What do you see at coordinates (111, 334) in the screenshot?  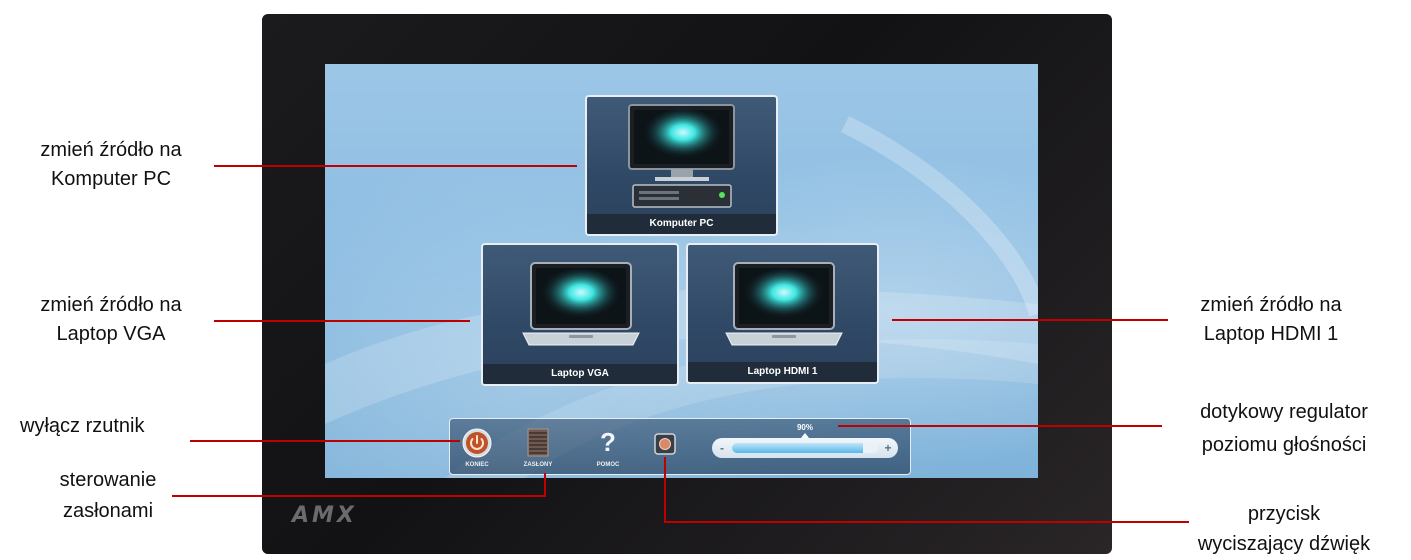 I see `annotation-line: Laptop VGA` at bounding box center [111, 334].